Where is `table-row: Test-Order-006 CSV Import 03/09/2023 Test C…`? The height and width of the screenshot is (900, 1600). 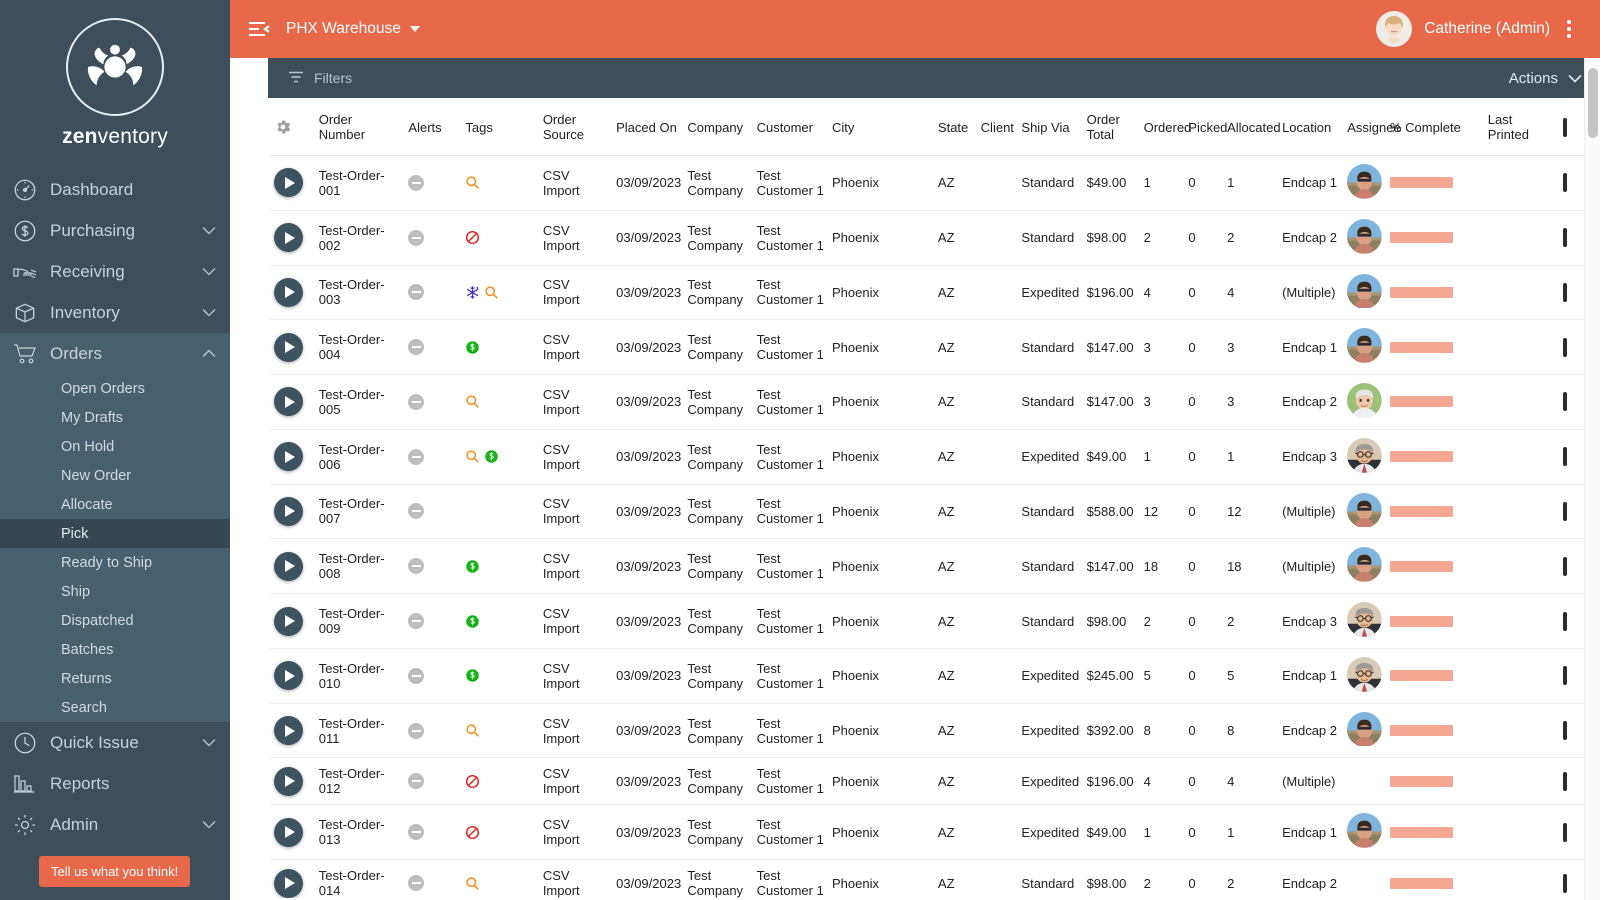
table-row: Test-Order-006 CSV Import 03/09/2023 Test C… is located at coordinates (935, 457).